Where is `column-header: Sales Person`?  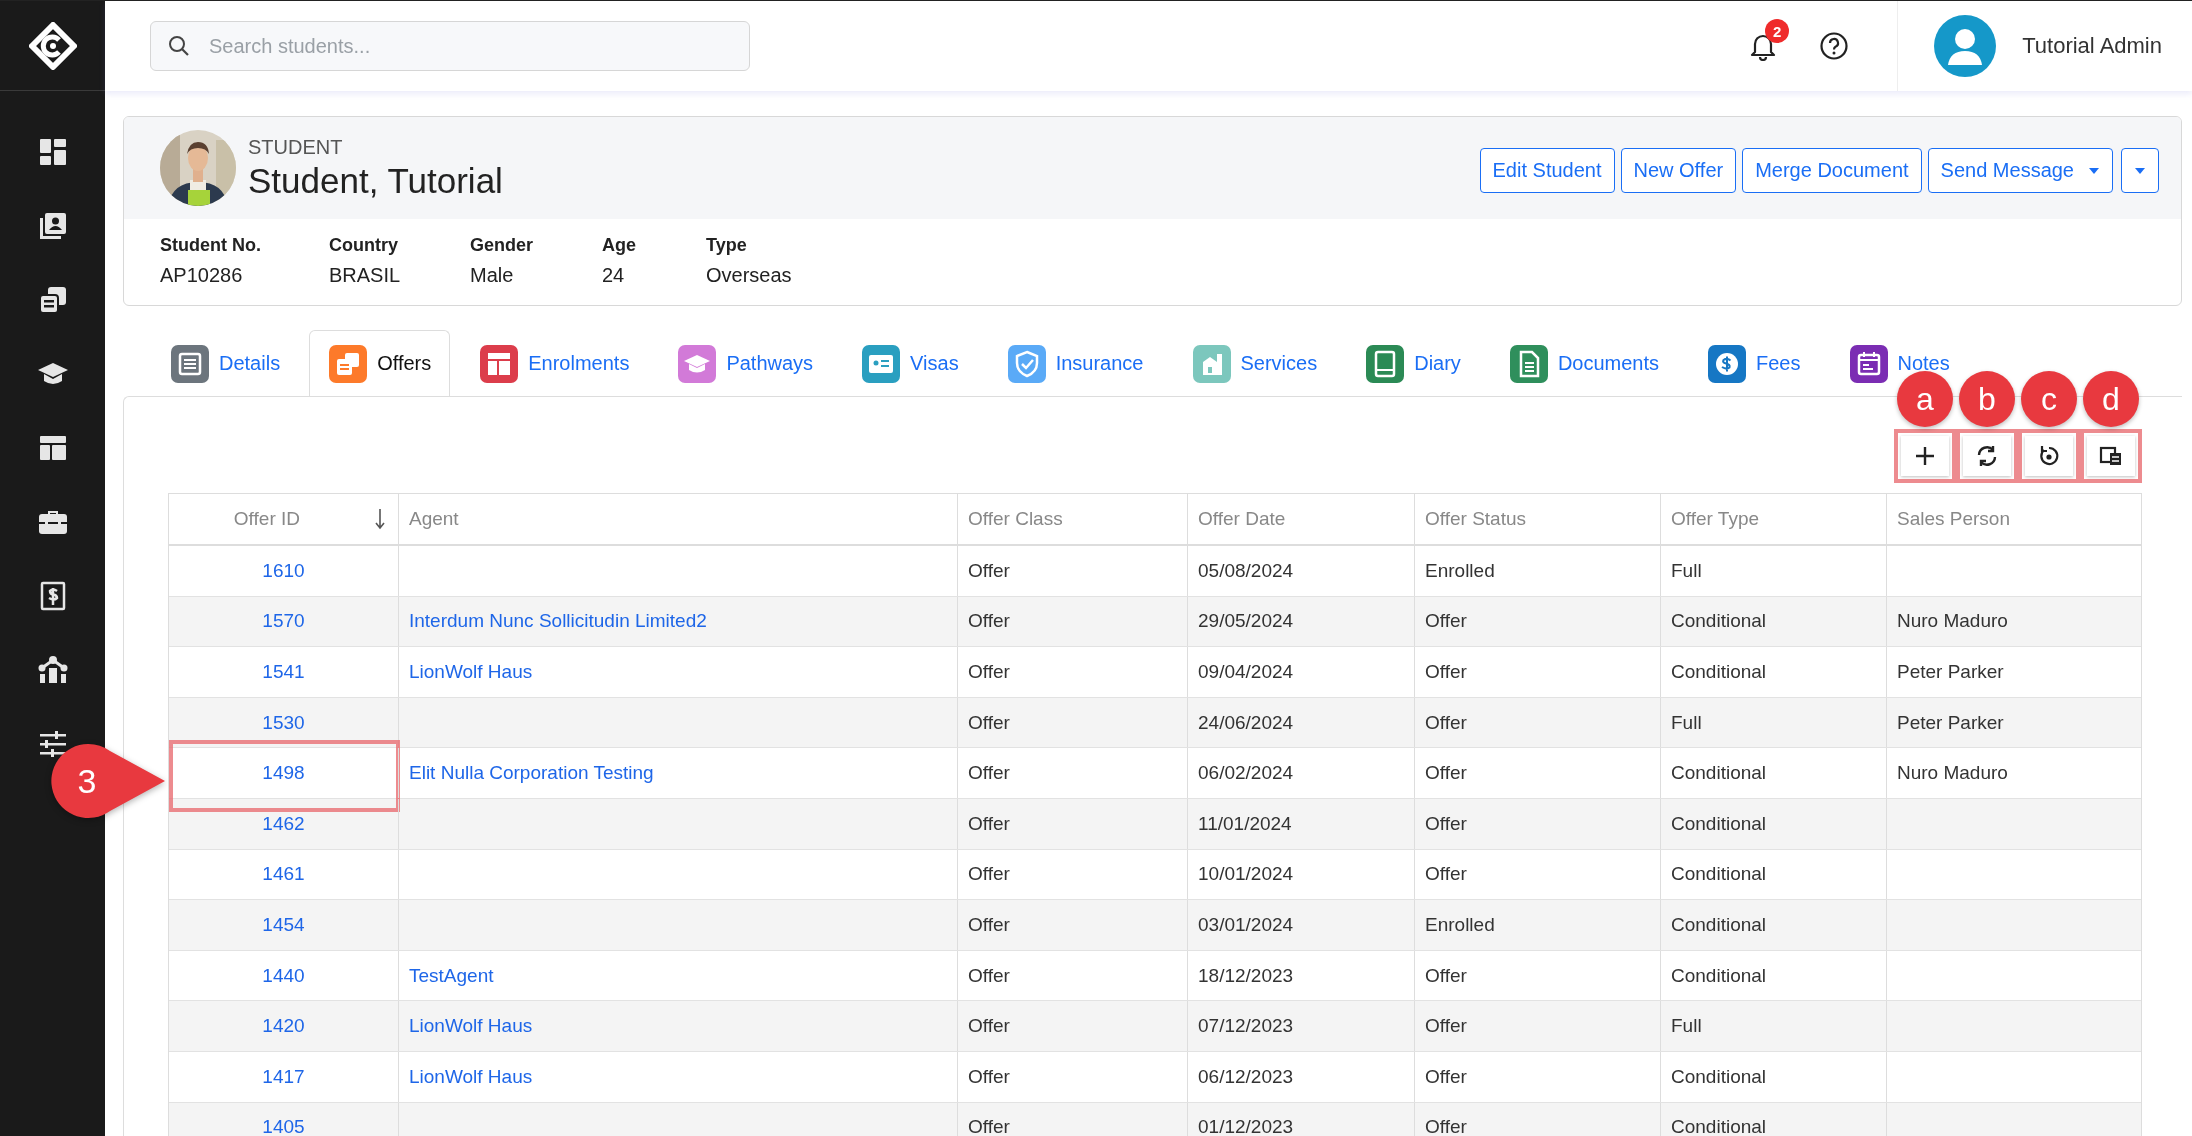 column-header: Sales Person is located at coordinates (2013, 519).